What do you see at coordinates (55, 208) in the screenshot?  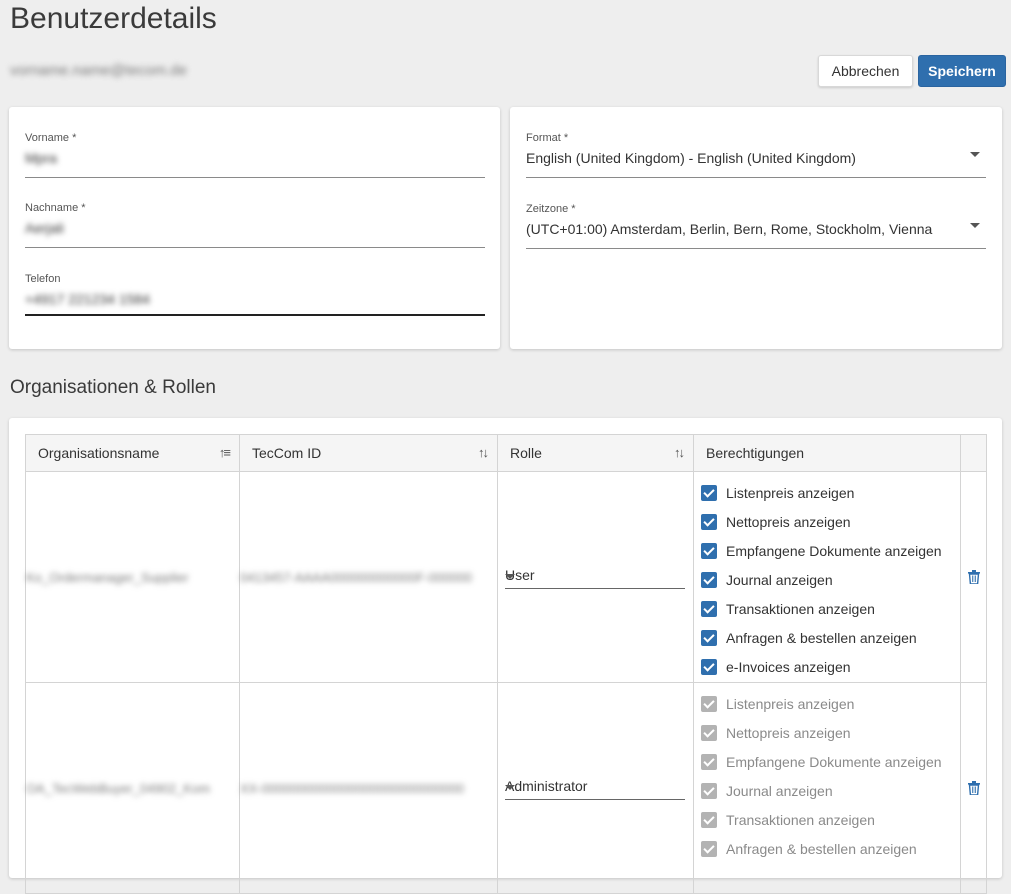 I see `last-name-label: Nachname *` at bounding box center [55, 208].